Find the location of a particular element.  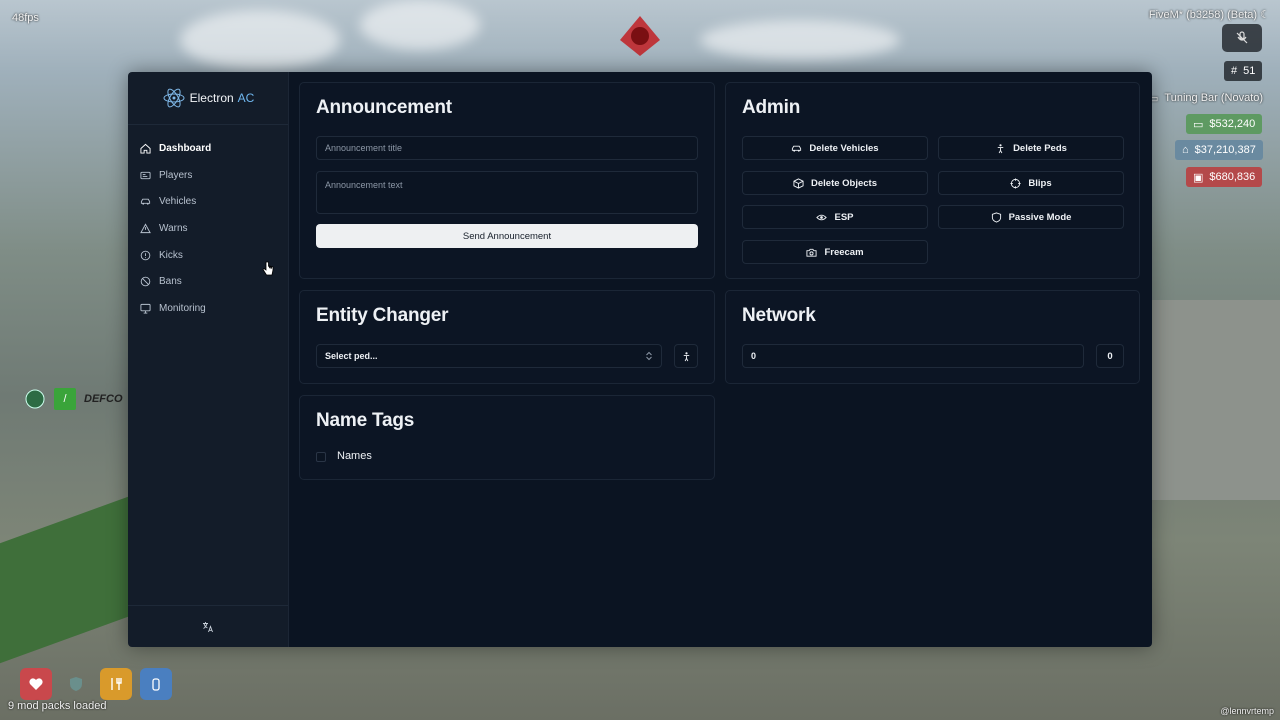

esp-button: ESP is located at coordinates (835, 217).